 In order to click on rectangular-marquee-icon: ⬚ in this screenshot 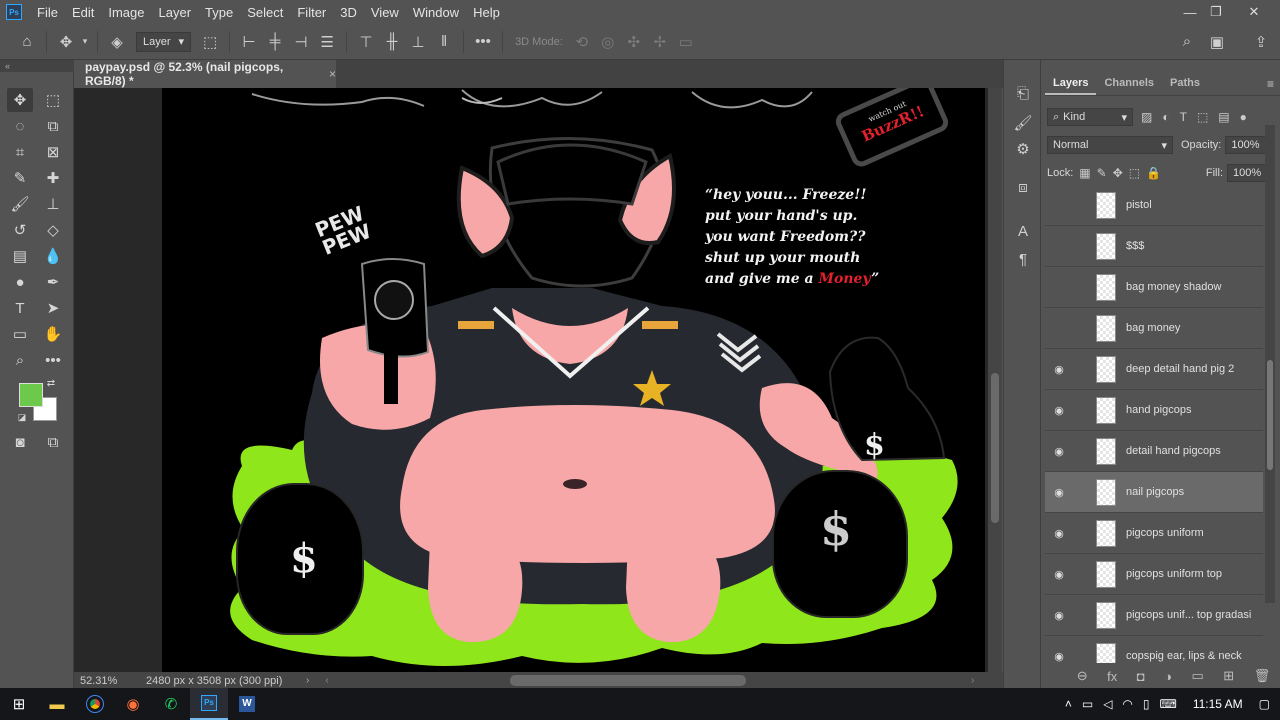, I will do `click(53, 100)`.